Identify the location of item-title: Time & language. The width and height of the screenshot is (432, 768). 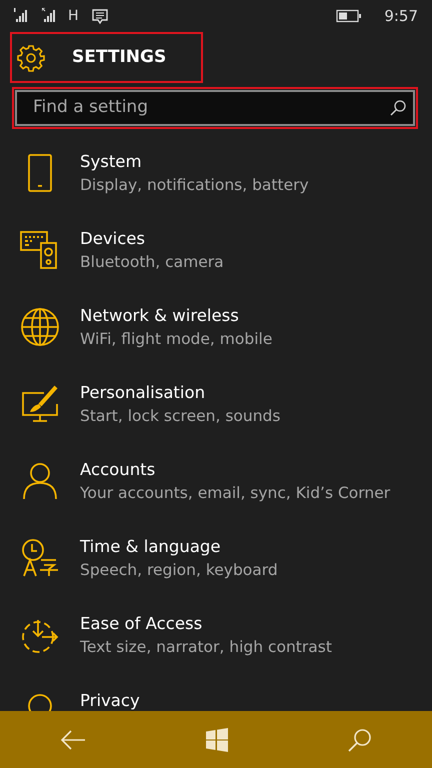
(151, 547).